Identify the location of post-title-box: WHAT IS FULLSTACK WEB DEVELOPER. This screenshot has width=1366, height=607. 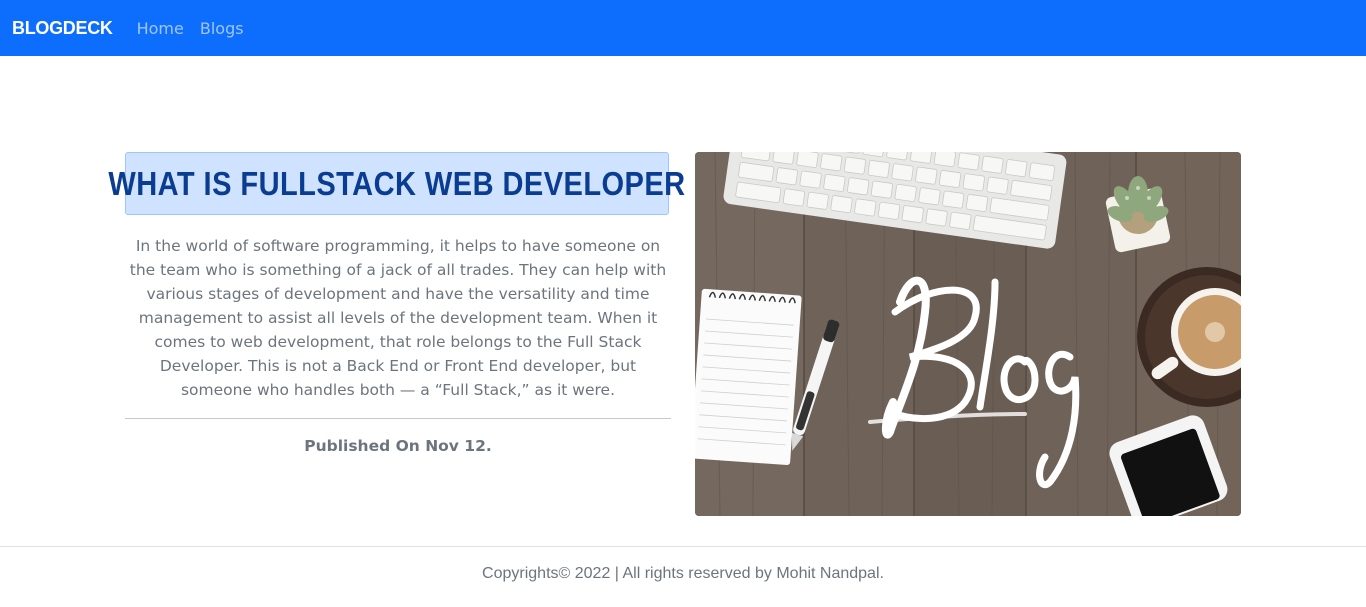
(396, 183).